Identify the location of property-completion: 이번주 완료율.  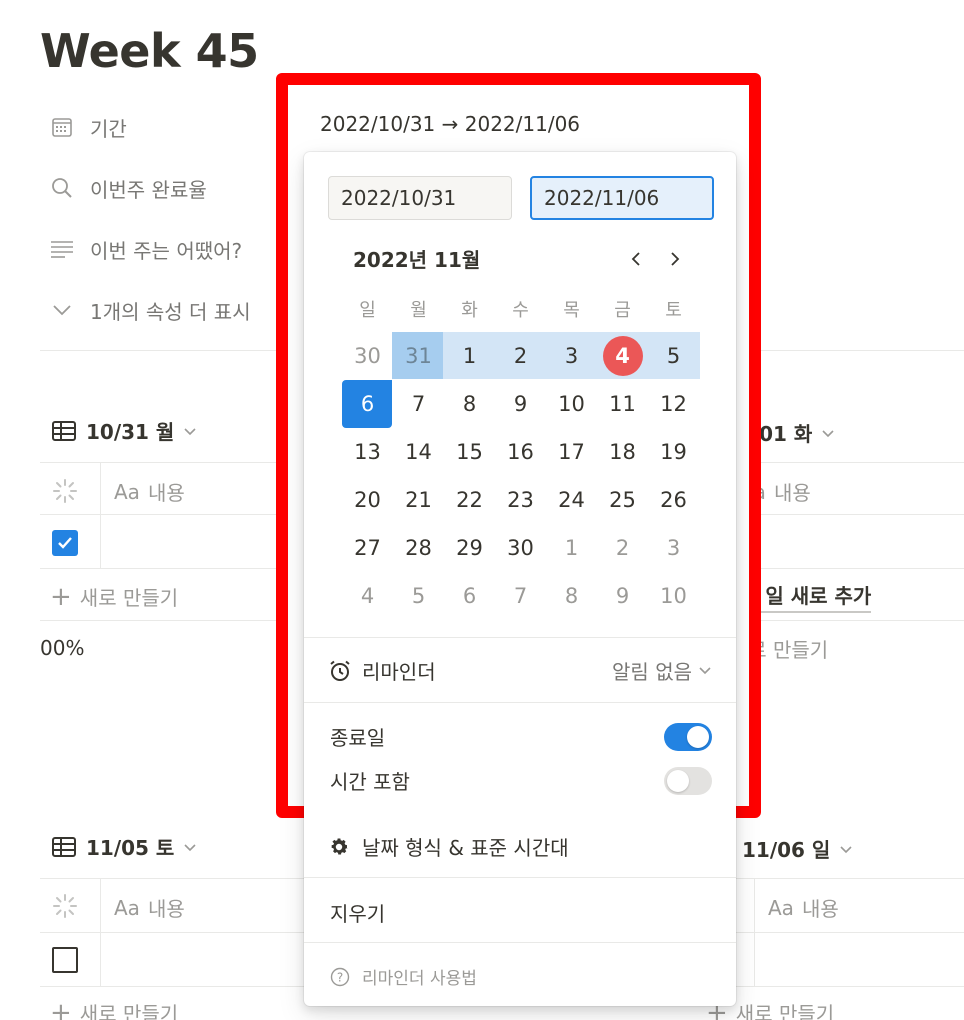
(127, 188).